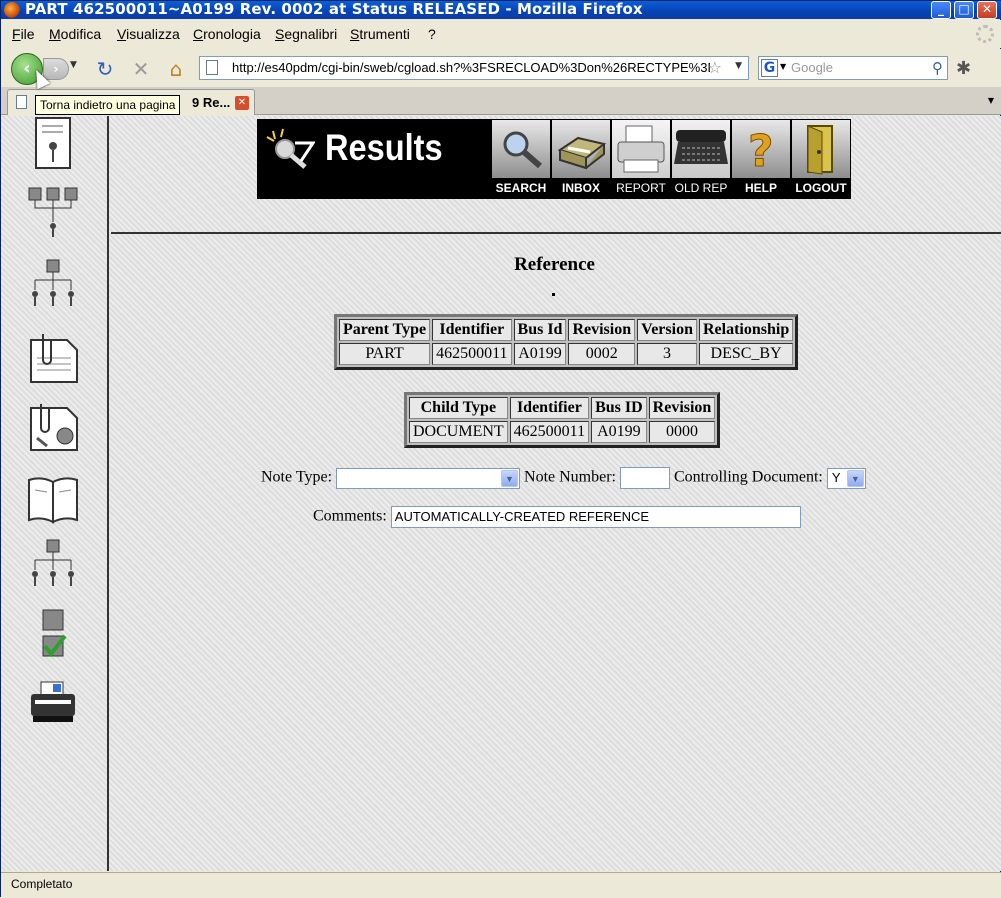 This screenshot has width=1001, height=898. I want to click on comments-label: Comments:, so click(350, 516).